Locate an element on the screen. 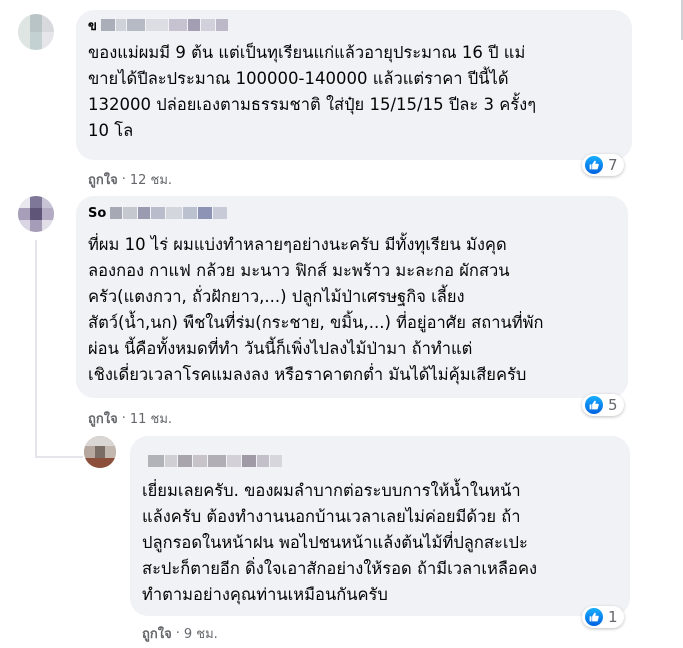 Image resolution: width=683 pixels, height=648 pixels. comment-actions: ถูกใจ · 11 ชม. is located at coordinates (130, 418).